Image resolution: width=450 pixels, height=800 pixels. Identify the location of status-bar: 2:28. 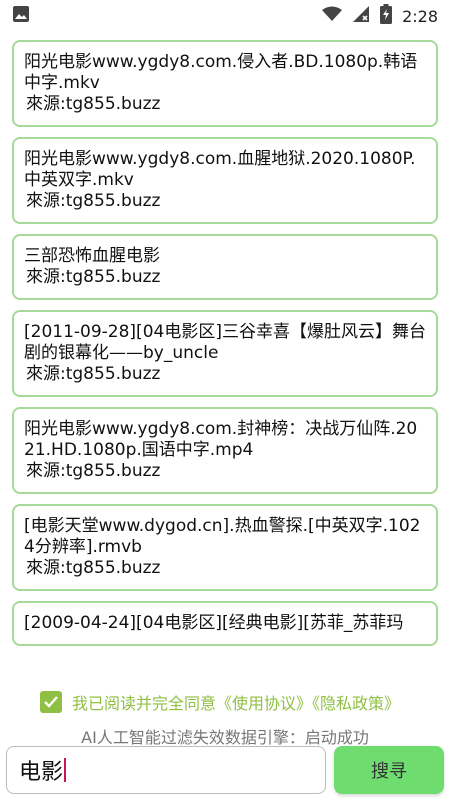
(225, 16).